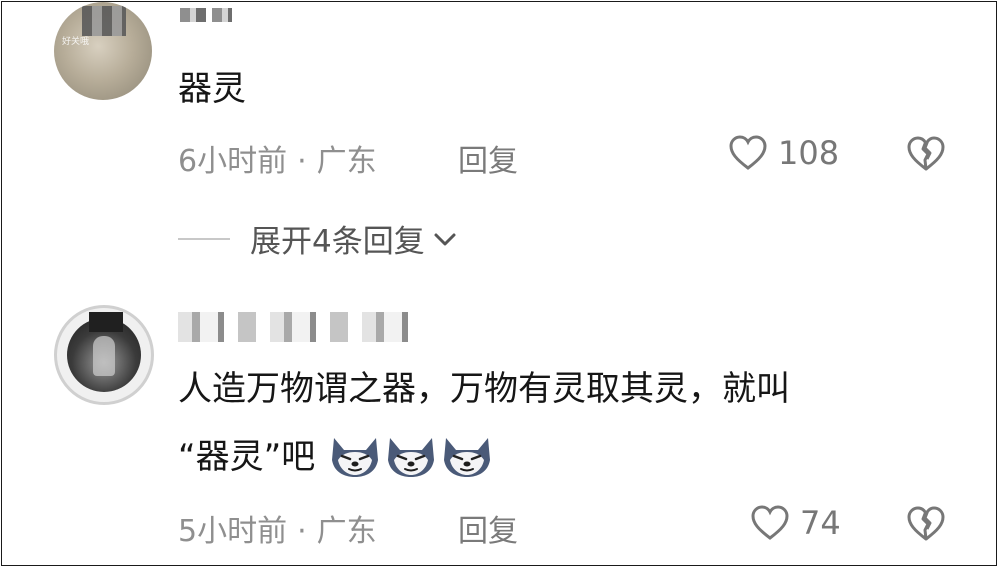  I want to click on avatar-overlay-text: 好关哦, so click(76, 42).